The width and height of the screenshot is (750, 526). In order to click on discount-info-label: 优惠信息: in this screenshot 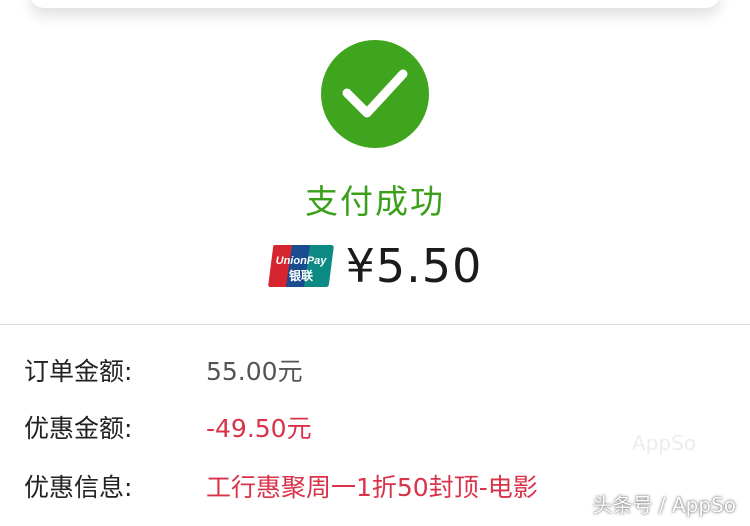, I will do `click(78, 487)`.